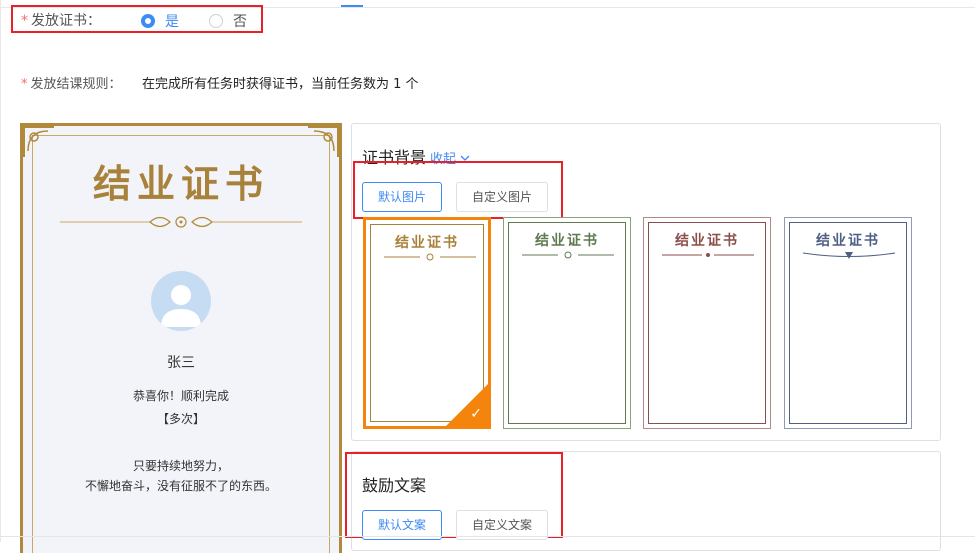 Image resolution: width=975 pixels, height=553 pixels. I want to click on issue-certificate-label: * 发放证书：, so click(61, 20).